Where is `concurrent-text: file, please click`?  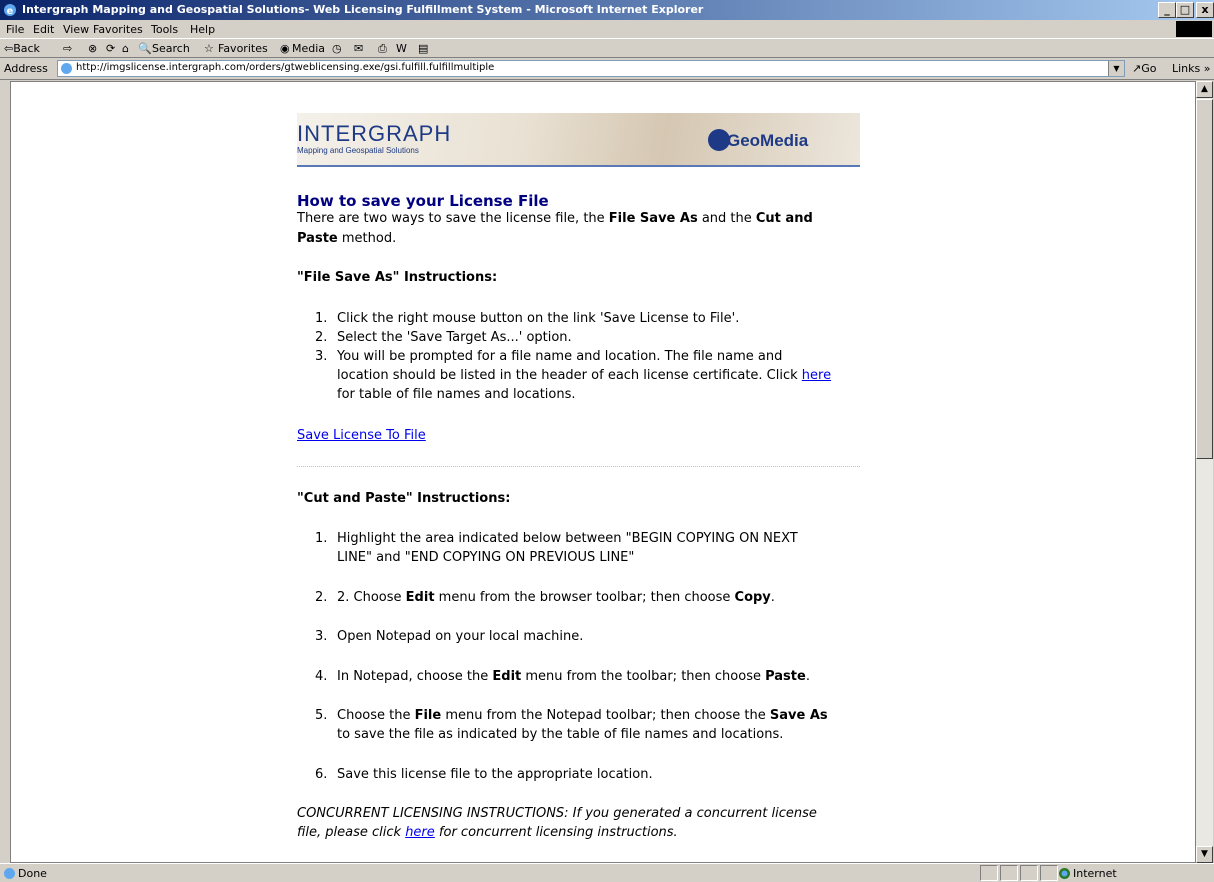 concurrent-text: file, please click is located at coordinates (351, 832).